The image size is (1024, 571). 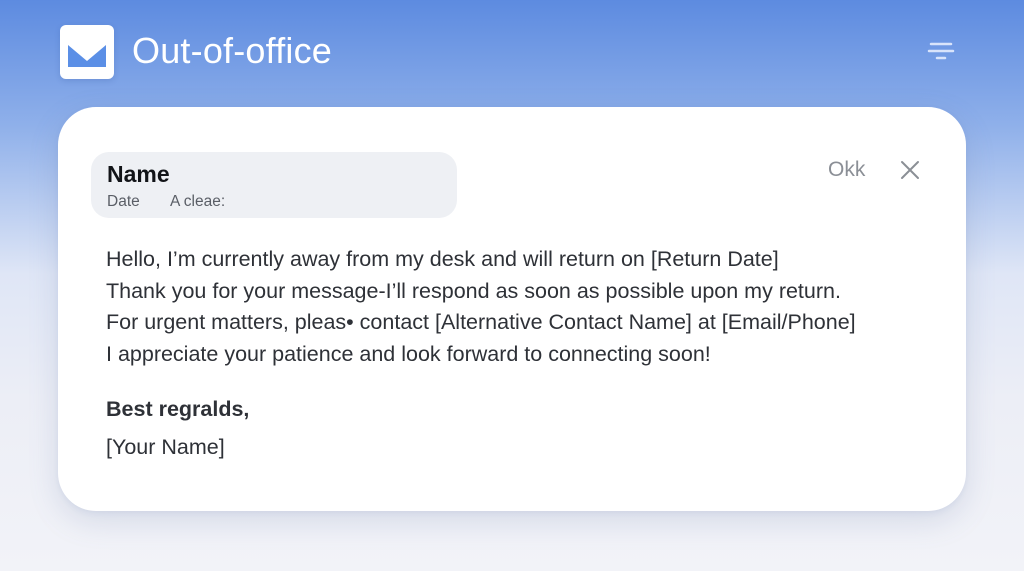 What do you see at coordinates (232, 50) in the screenshot?
I see `app-title: Out-of-office` at bounding box center [232, 50].